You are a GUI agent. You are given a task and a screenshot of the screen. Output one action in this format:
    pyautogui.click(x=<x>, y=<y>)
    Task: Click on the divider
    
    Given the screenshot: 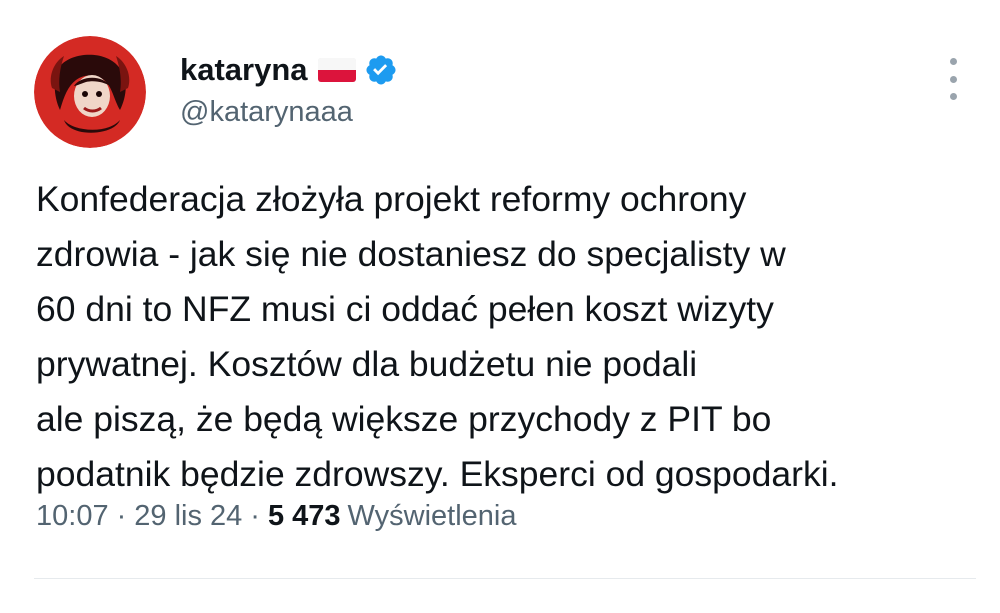 What is the action you would take?
    pyautogui.click(x=505, y=578)
    